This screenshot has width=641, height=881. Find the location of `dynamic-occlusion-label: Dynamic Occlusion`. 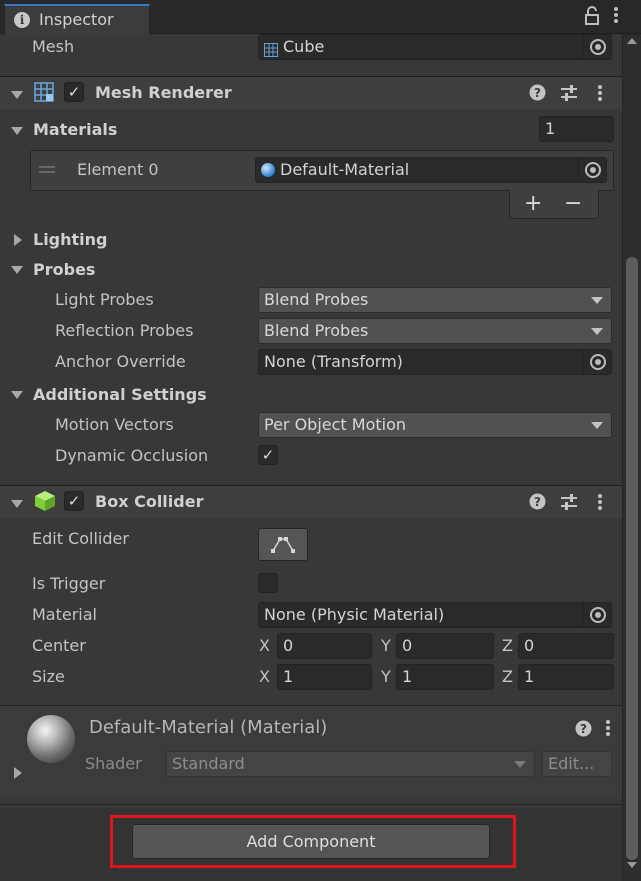

dynamic-occlusion-label: Dynamic Occlusion is located at coordinates (132, 455).